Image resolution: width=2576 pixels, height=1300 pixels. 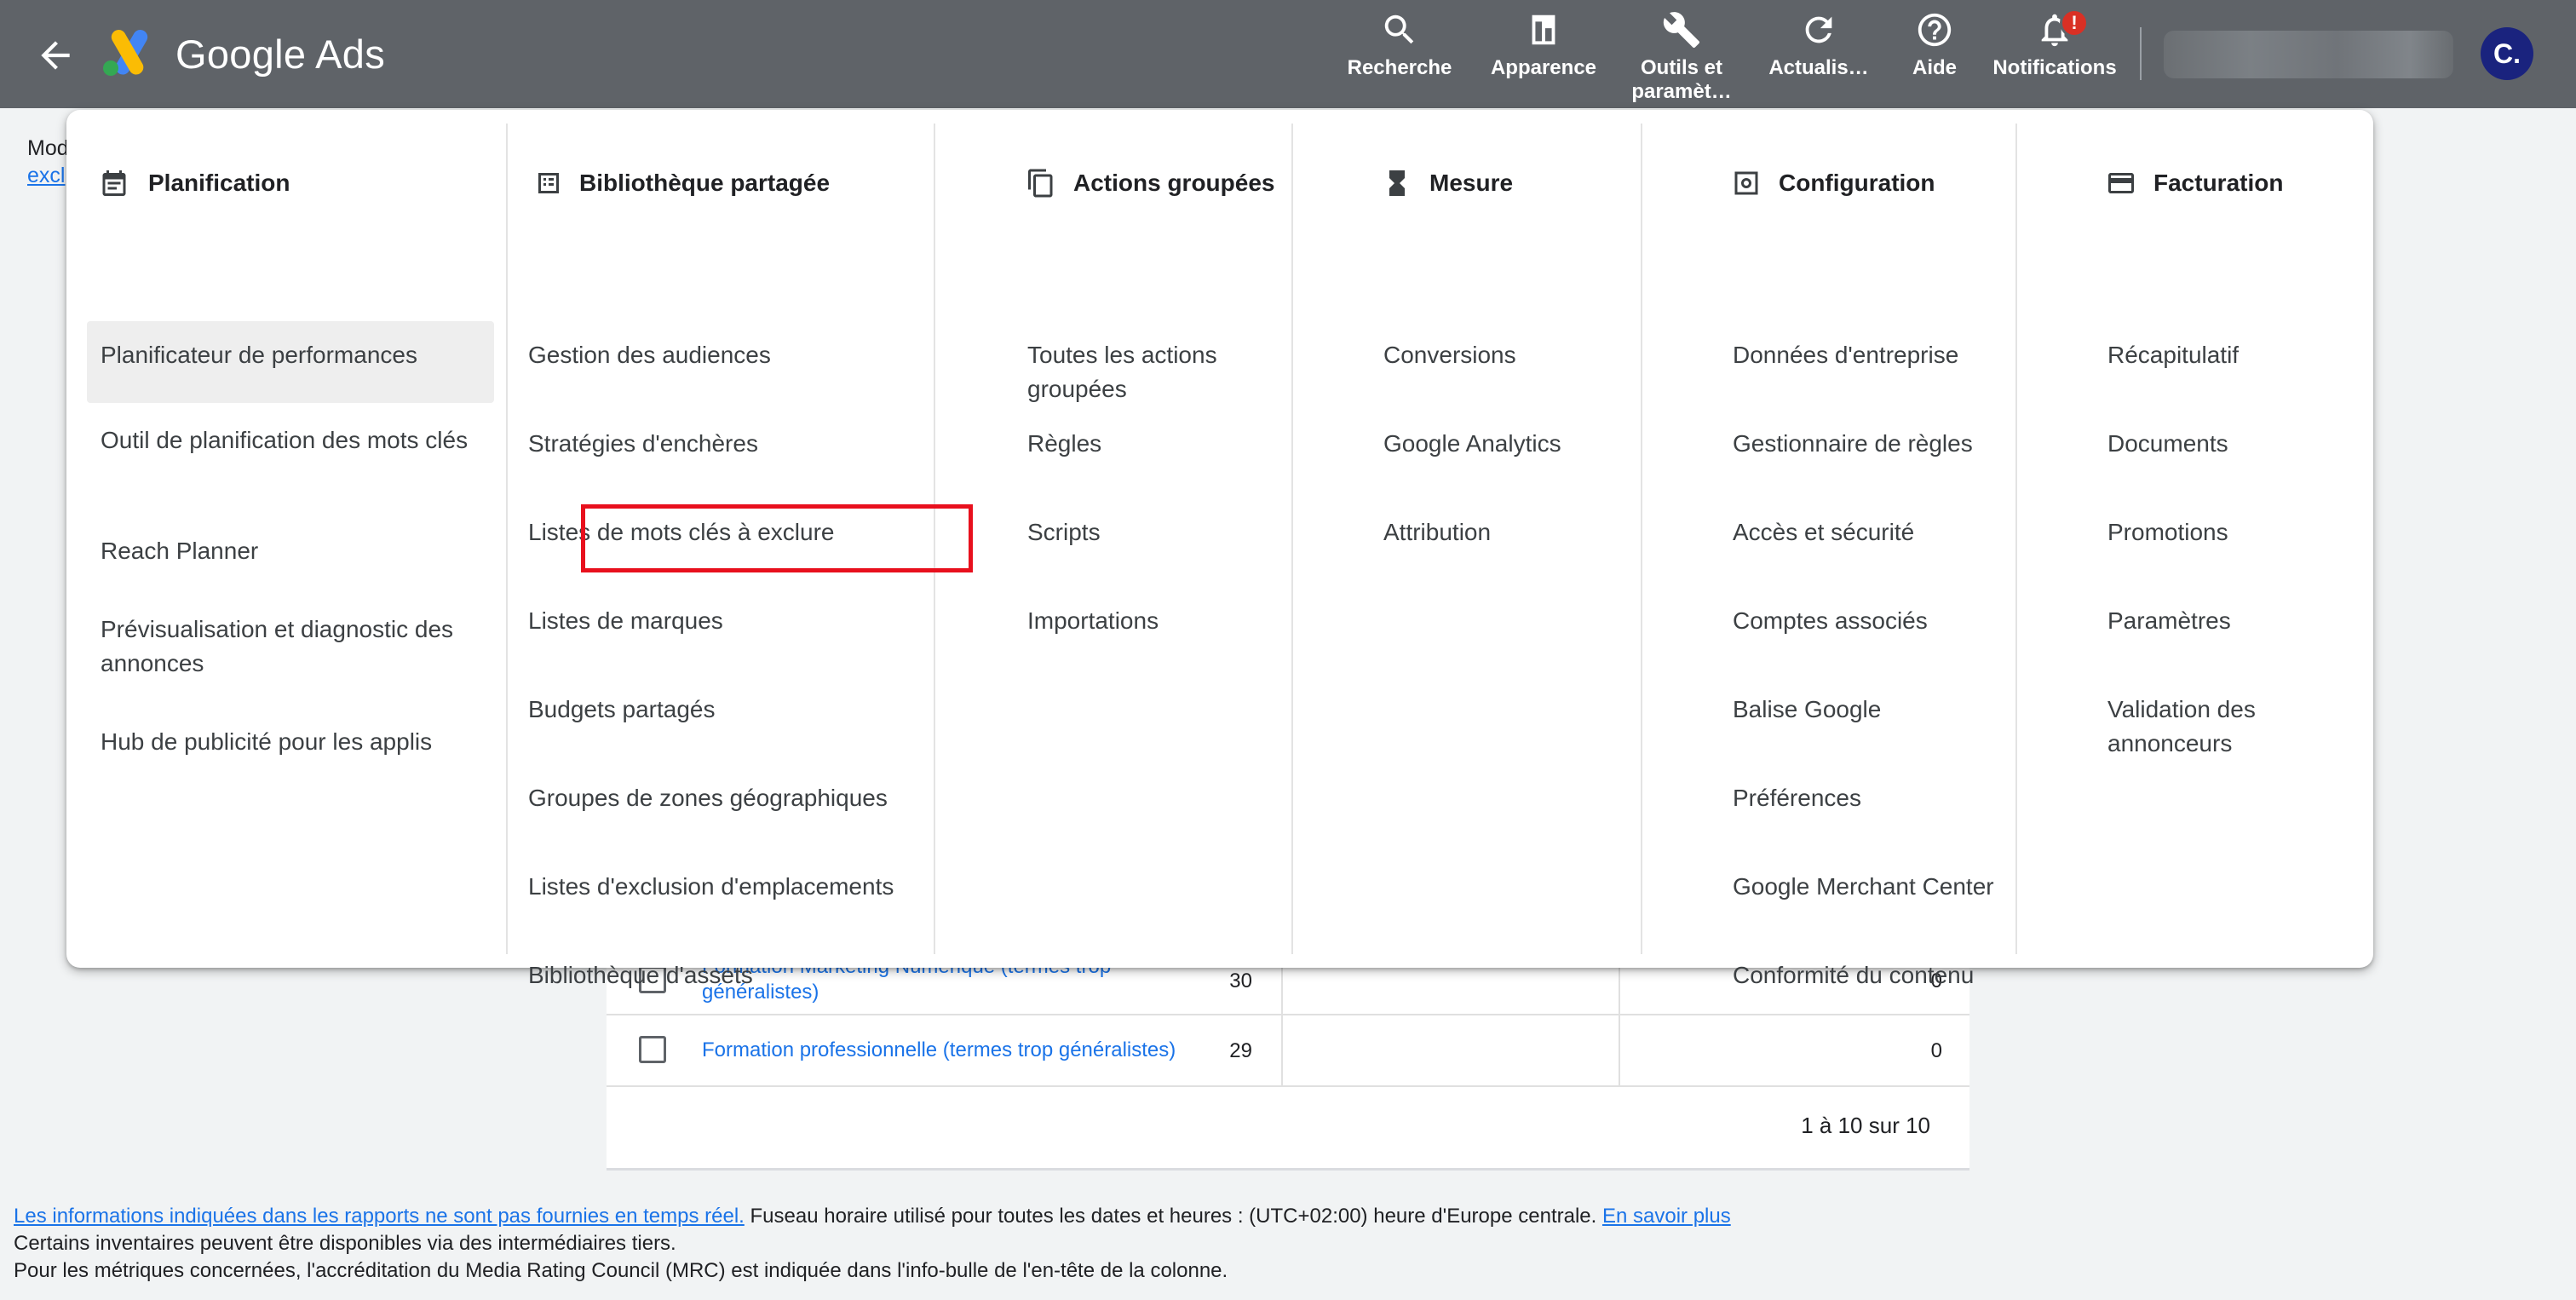 I want to click on divider, so click(x=2141, y=53).